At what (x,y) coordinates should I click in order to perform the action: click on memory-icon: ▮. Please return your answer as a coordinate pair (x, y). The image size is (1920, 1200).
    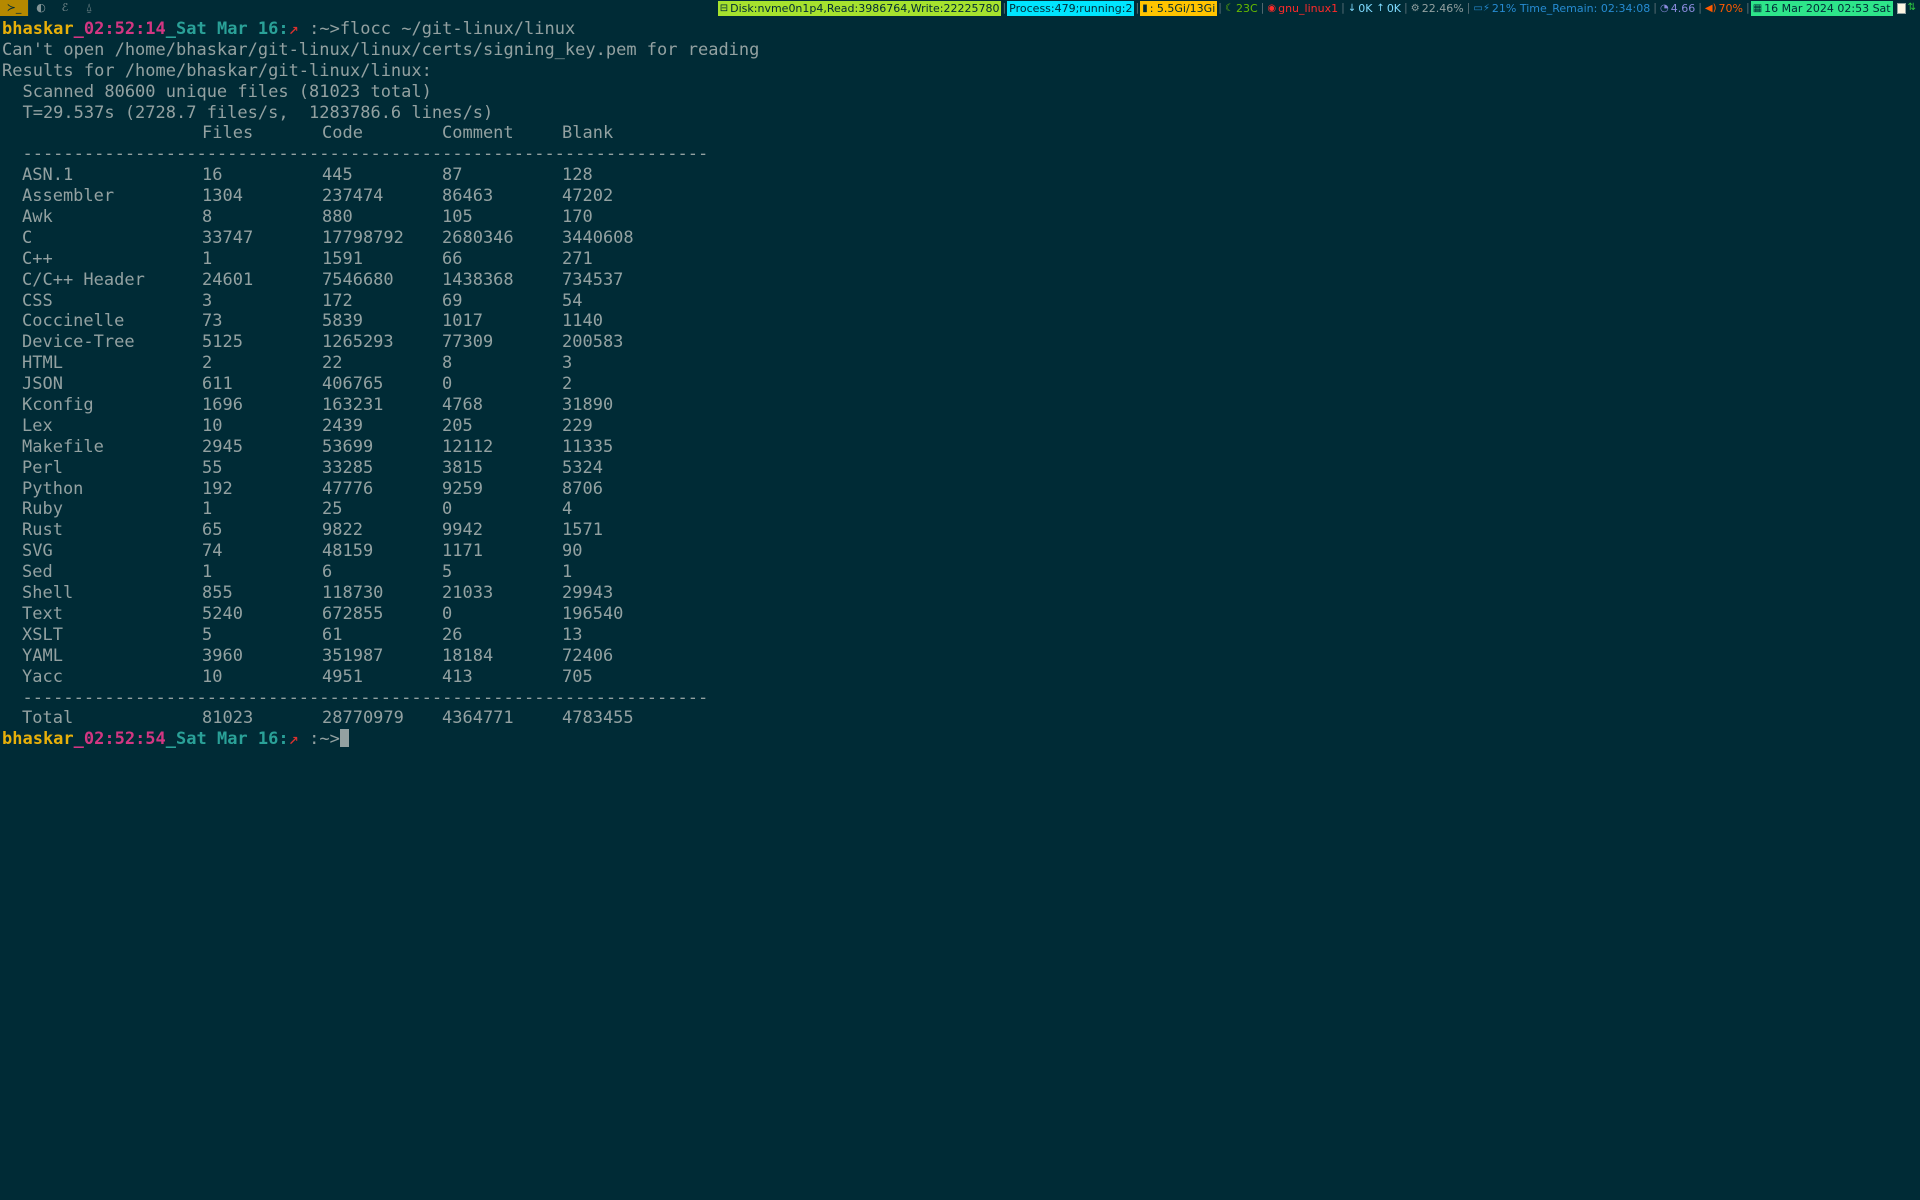
    Looking at the image, I should click on (1145, 8).